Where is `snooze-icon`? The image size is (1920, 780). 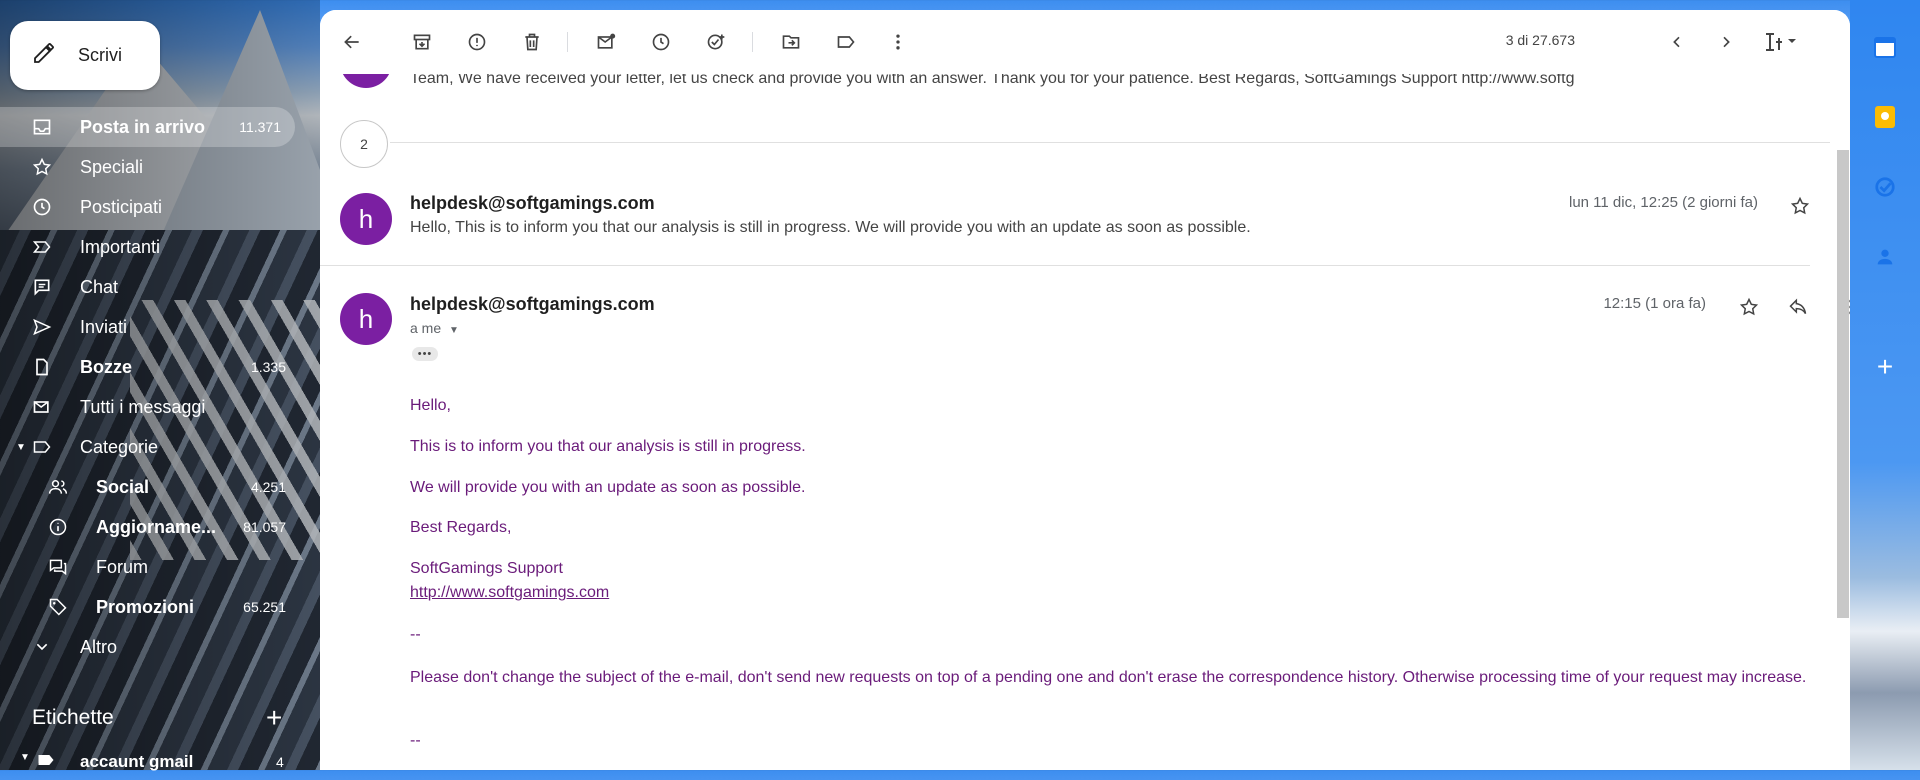
snooze-icon is located at coordinates (661, 42).